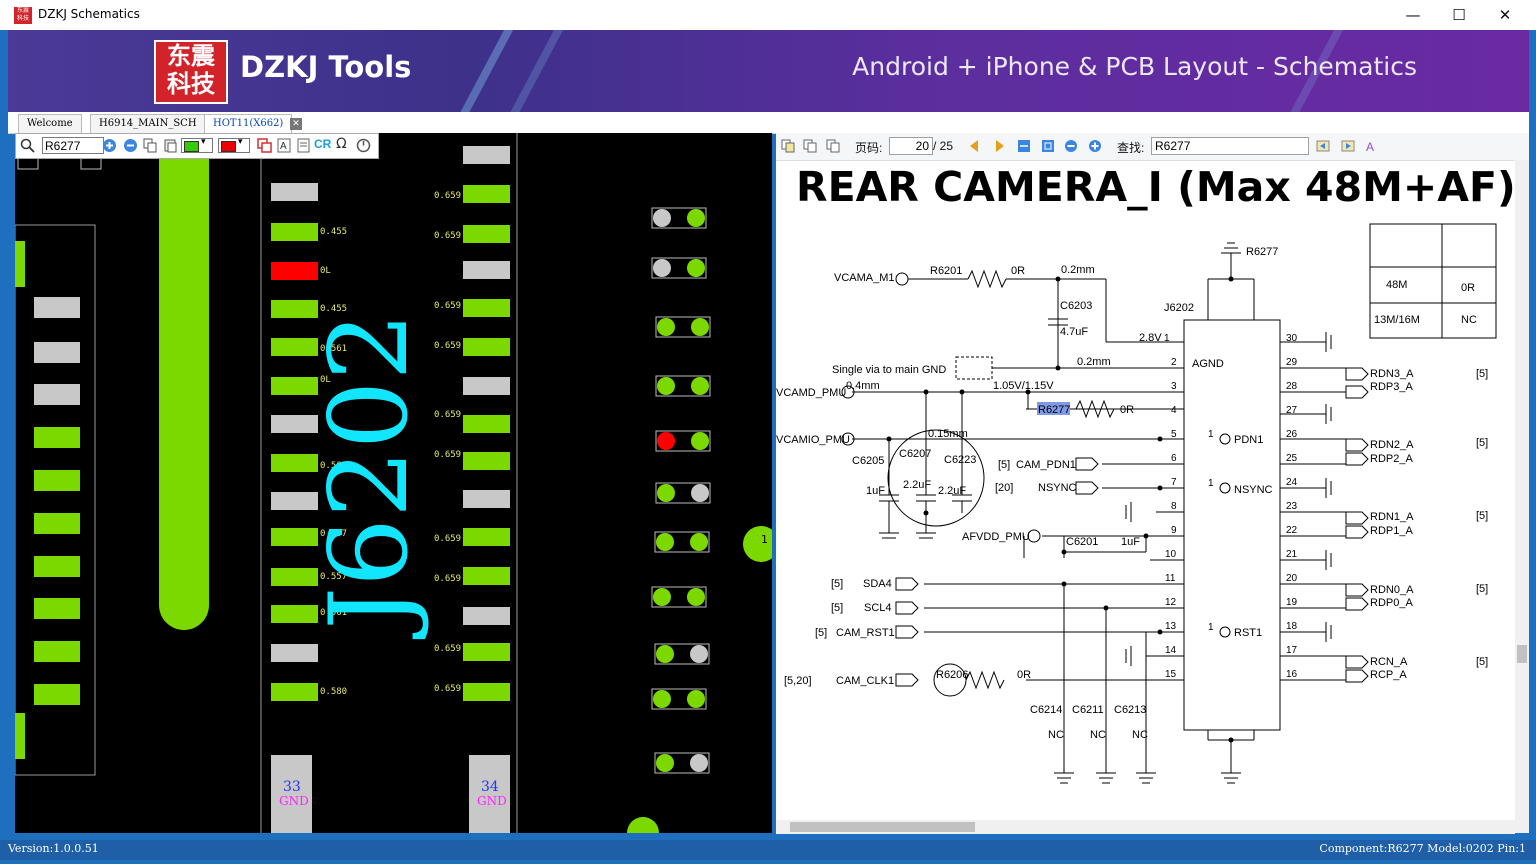 Image resolution: width=1536 pixels, height=864 pixels. I want to click on bottom-marker, so click(643, 825).